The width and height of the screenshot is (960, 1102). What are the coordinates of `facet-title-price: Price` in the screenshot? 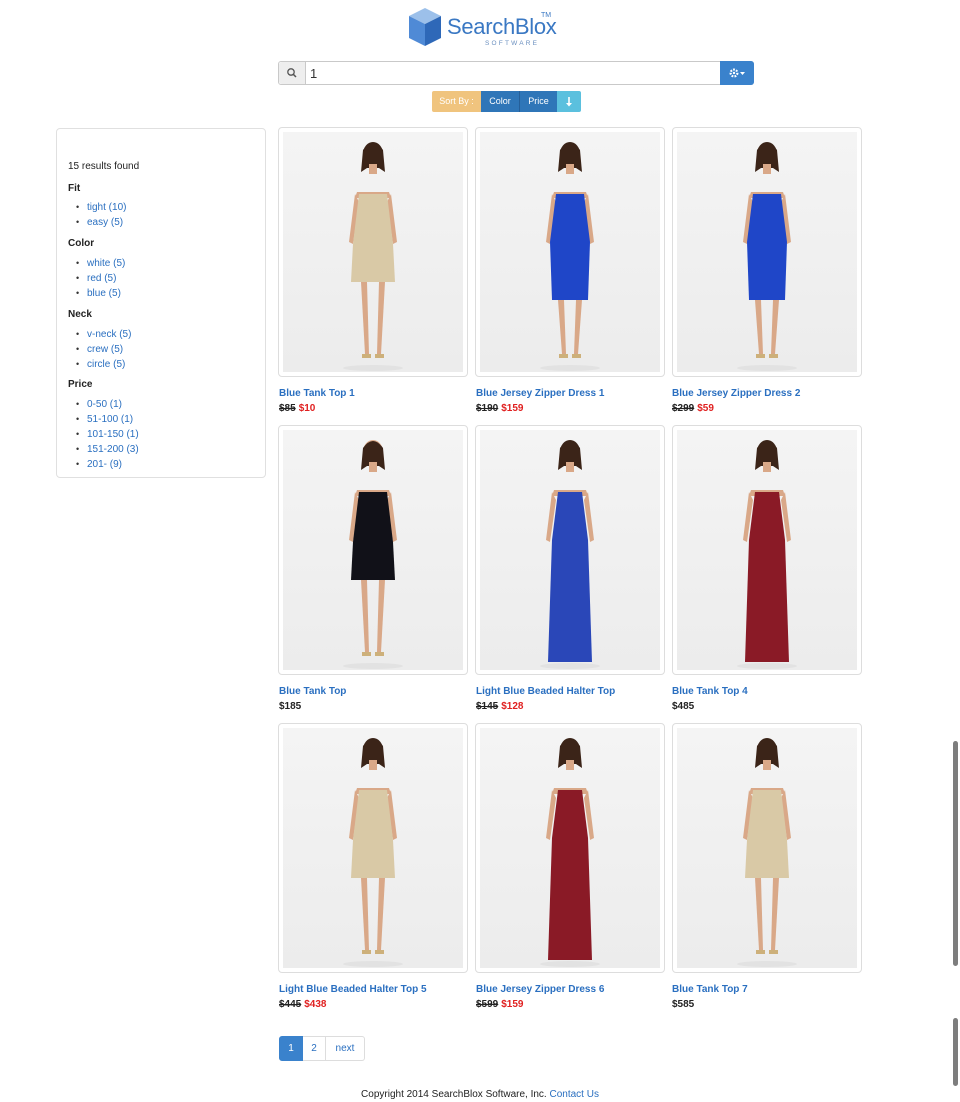 It's located at (80, 384).